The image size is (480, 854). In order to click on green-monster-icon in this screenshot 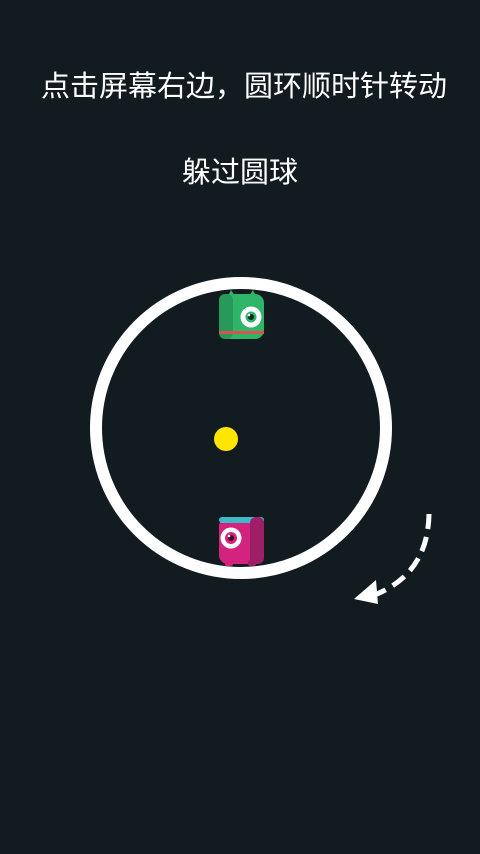, I will do `click(241, 314)`.